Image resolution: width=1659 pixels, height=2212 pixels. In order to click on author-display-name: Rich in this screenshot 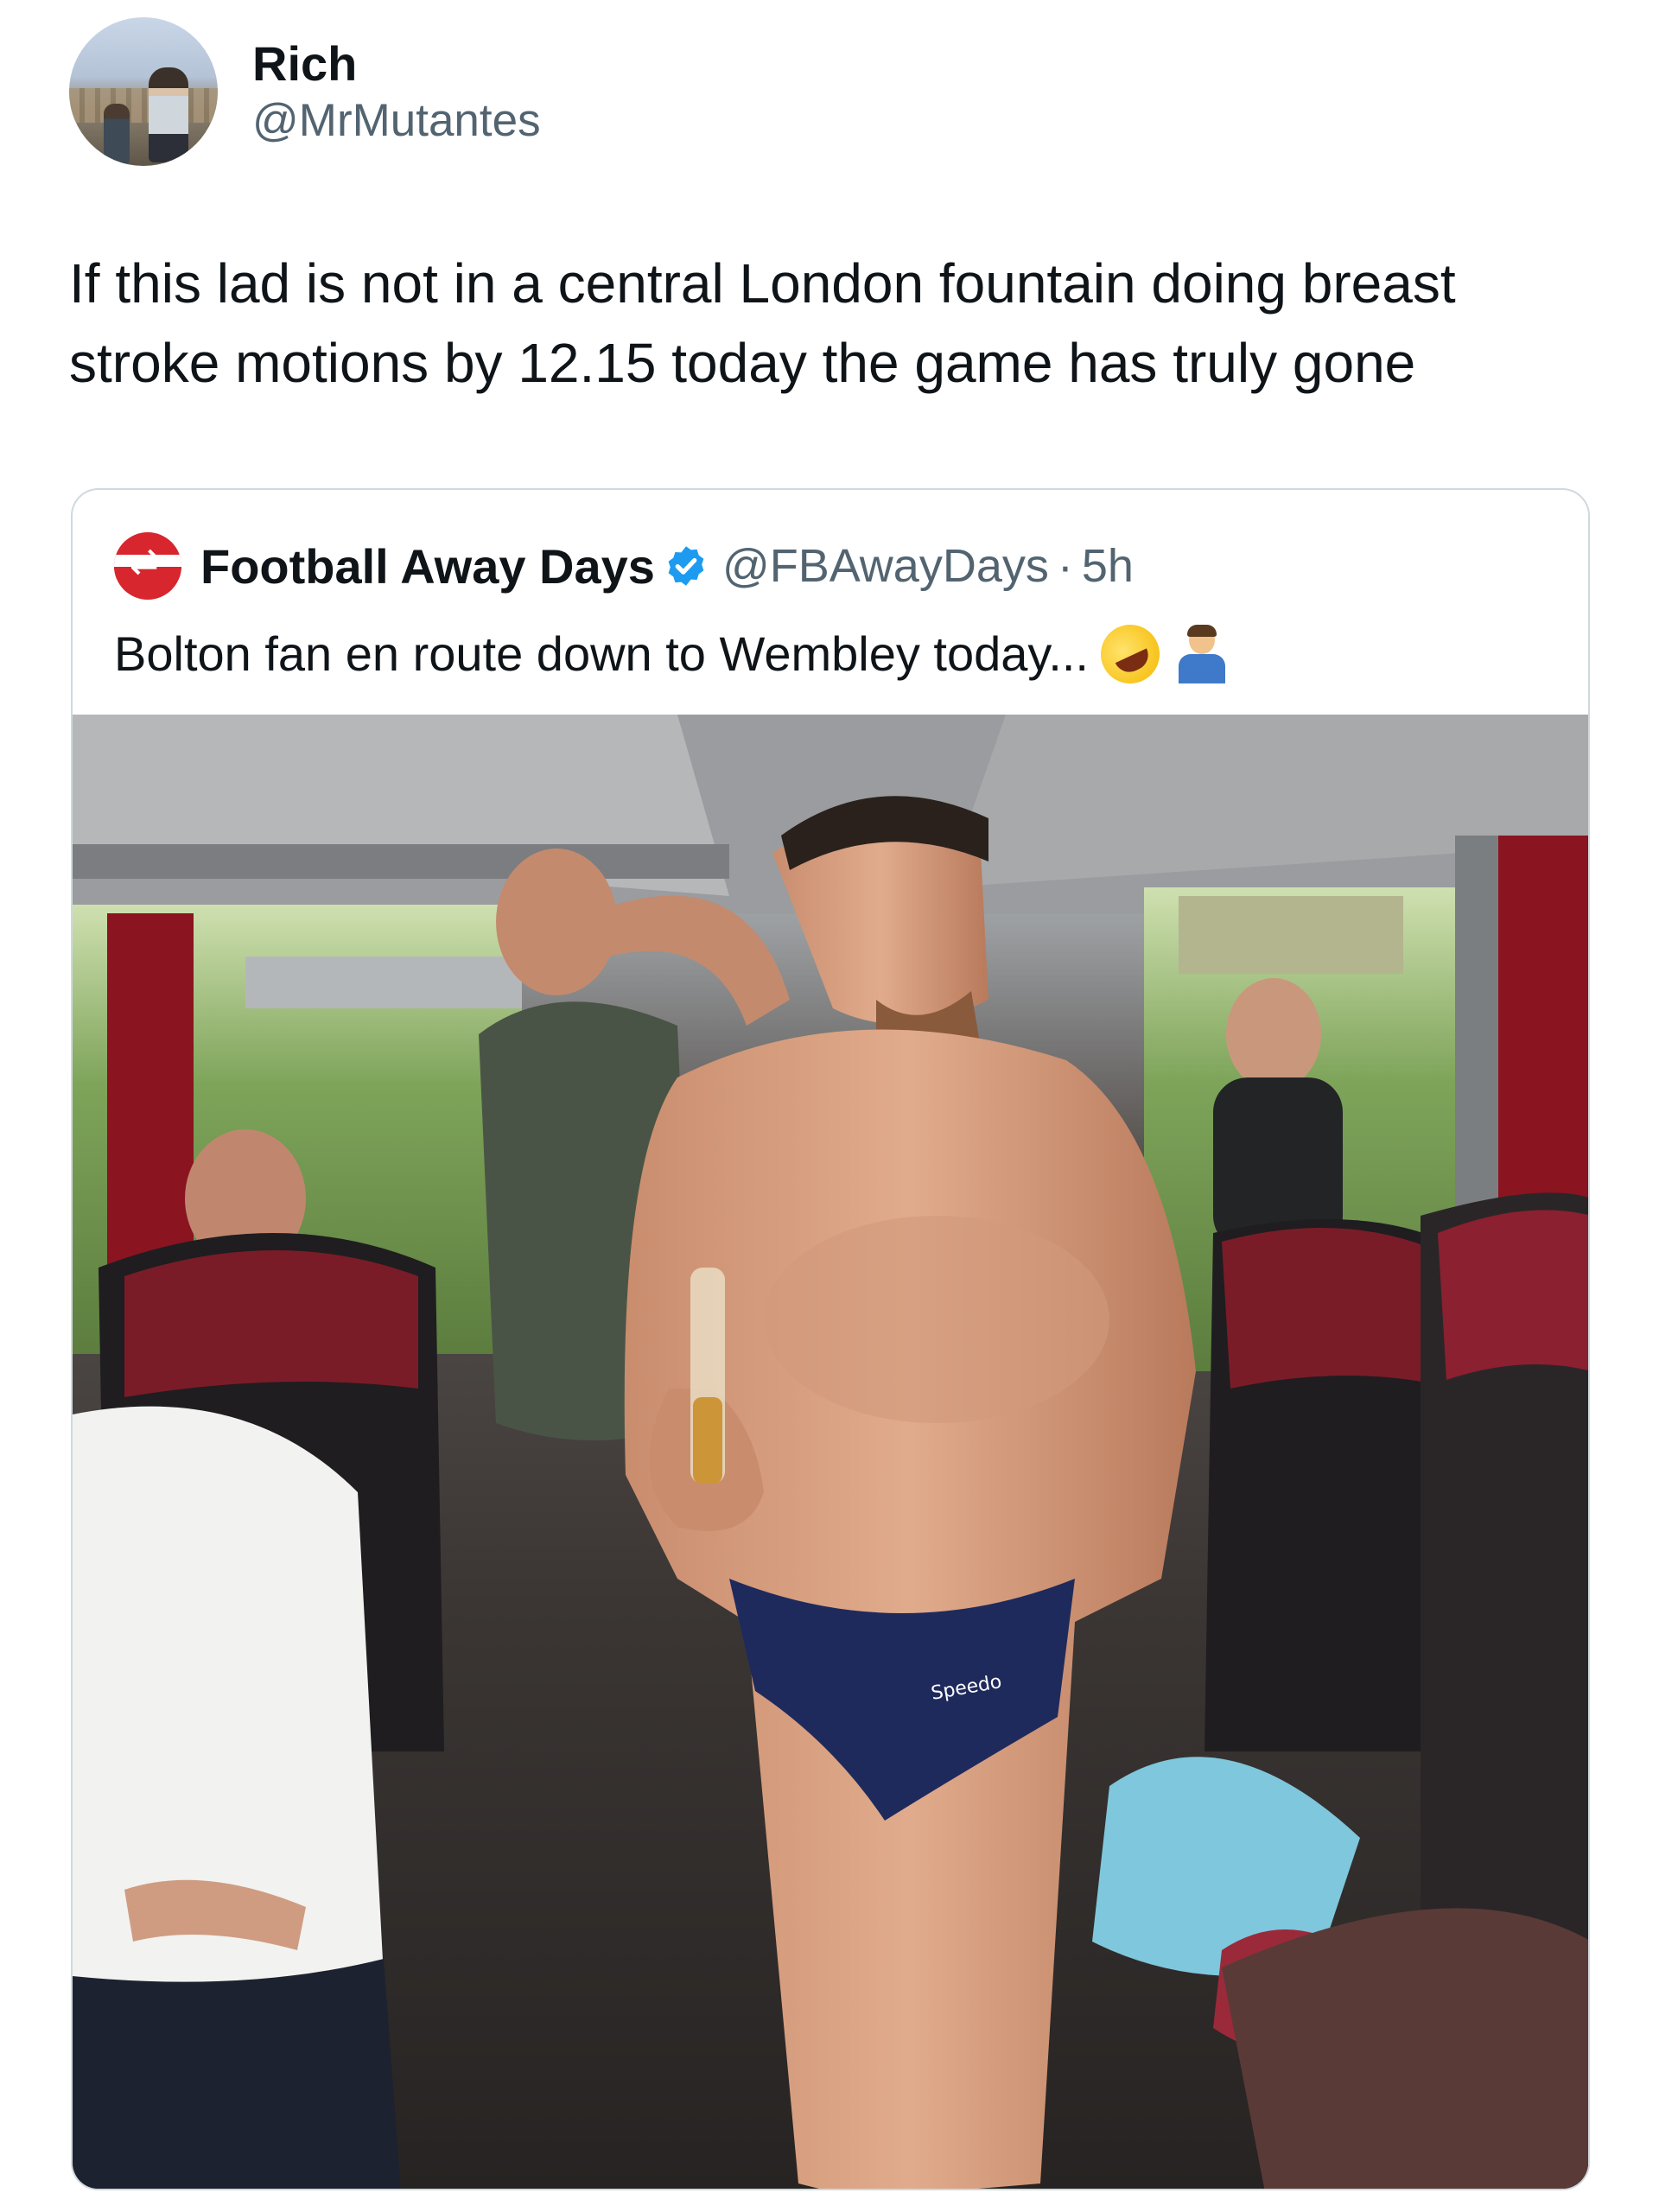, I will do `click(396, 64)`.